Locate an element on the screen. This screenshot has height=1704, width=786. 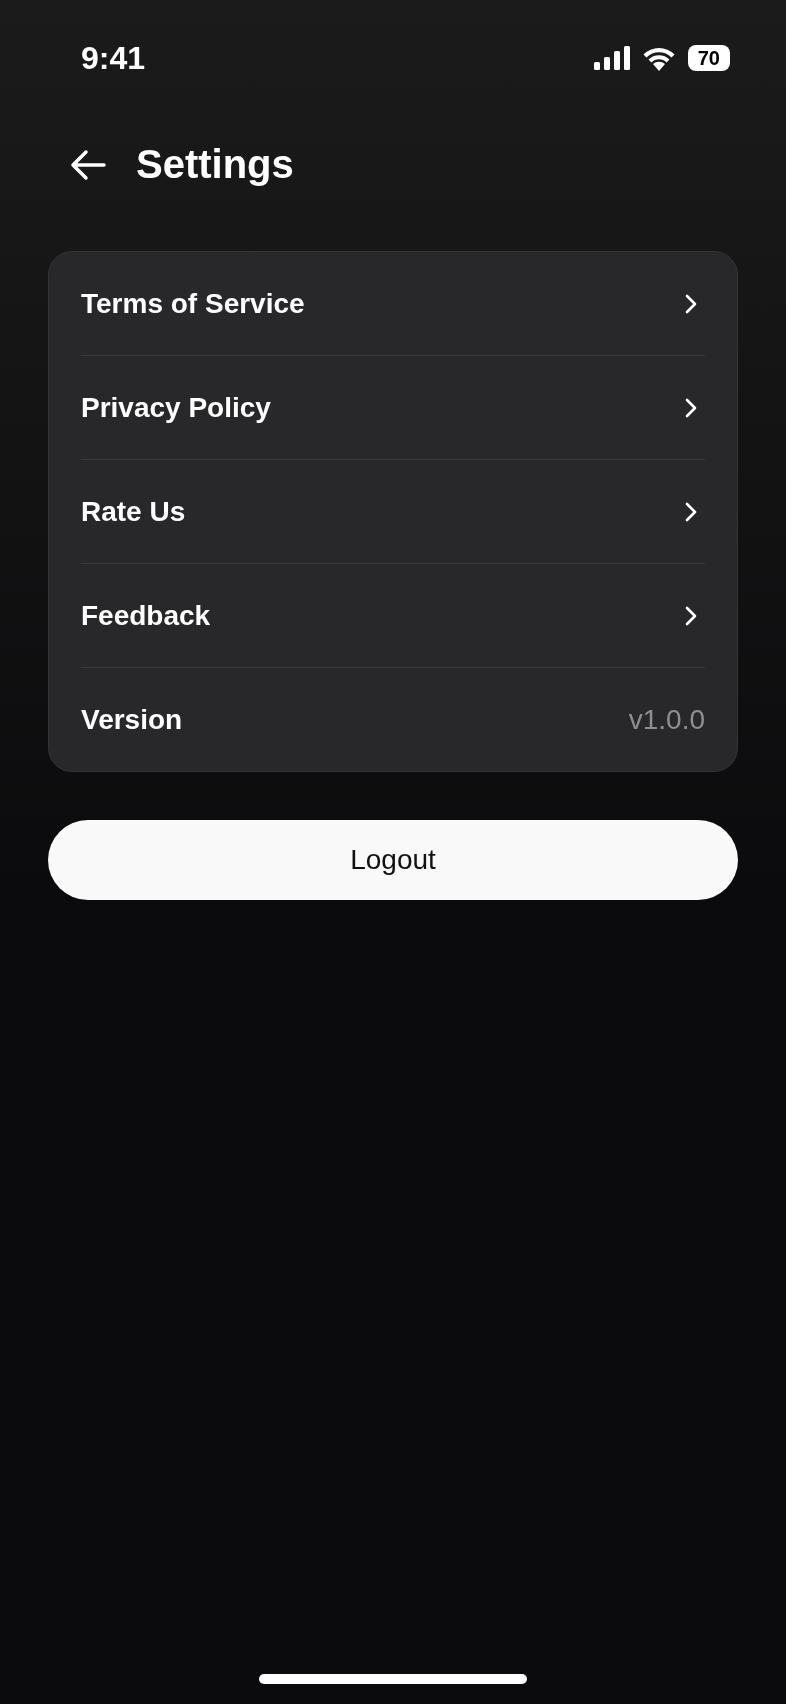
signal-icon is located at coordinates (611, 58).